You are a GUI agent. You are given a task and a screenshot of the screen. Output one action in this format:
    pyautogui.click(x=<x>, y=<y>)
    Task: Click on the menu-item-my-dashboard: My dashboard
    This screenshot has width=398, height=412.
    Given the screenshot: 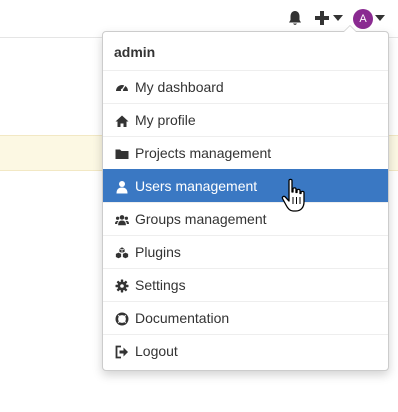 What is the action you would take?
    pyautogui.click(x=245, y=86)
    